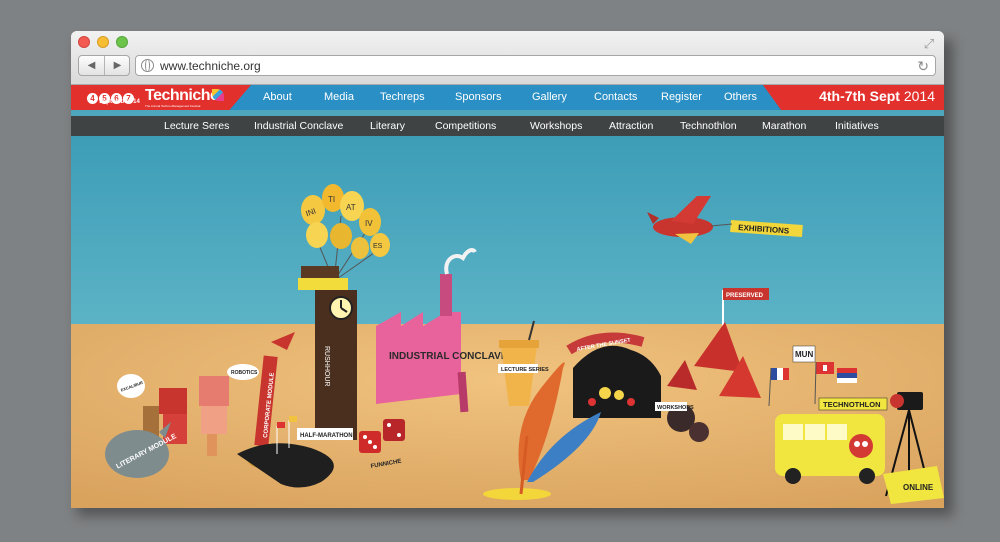 The width and height of the screenshot is (1000, 542). I want to click on back-arrow-icon: ◀, so click(91, 65).